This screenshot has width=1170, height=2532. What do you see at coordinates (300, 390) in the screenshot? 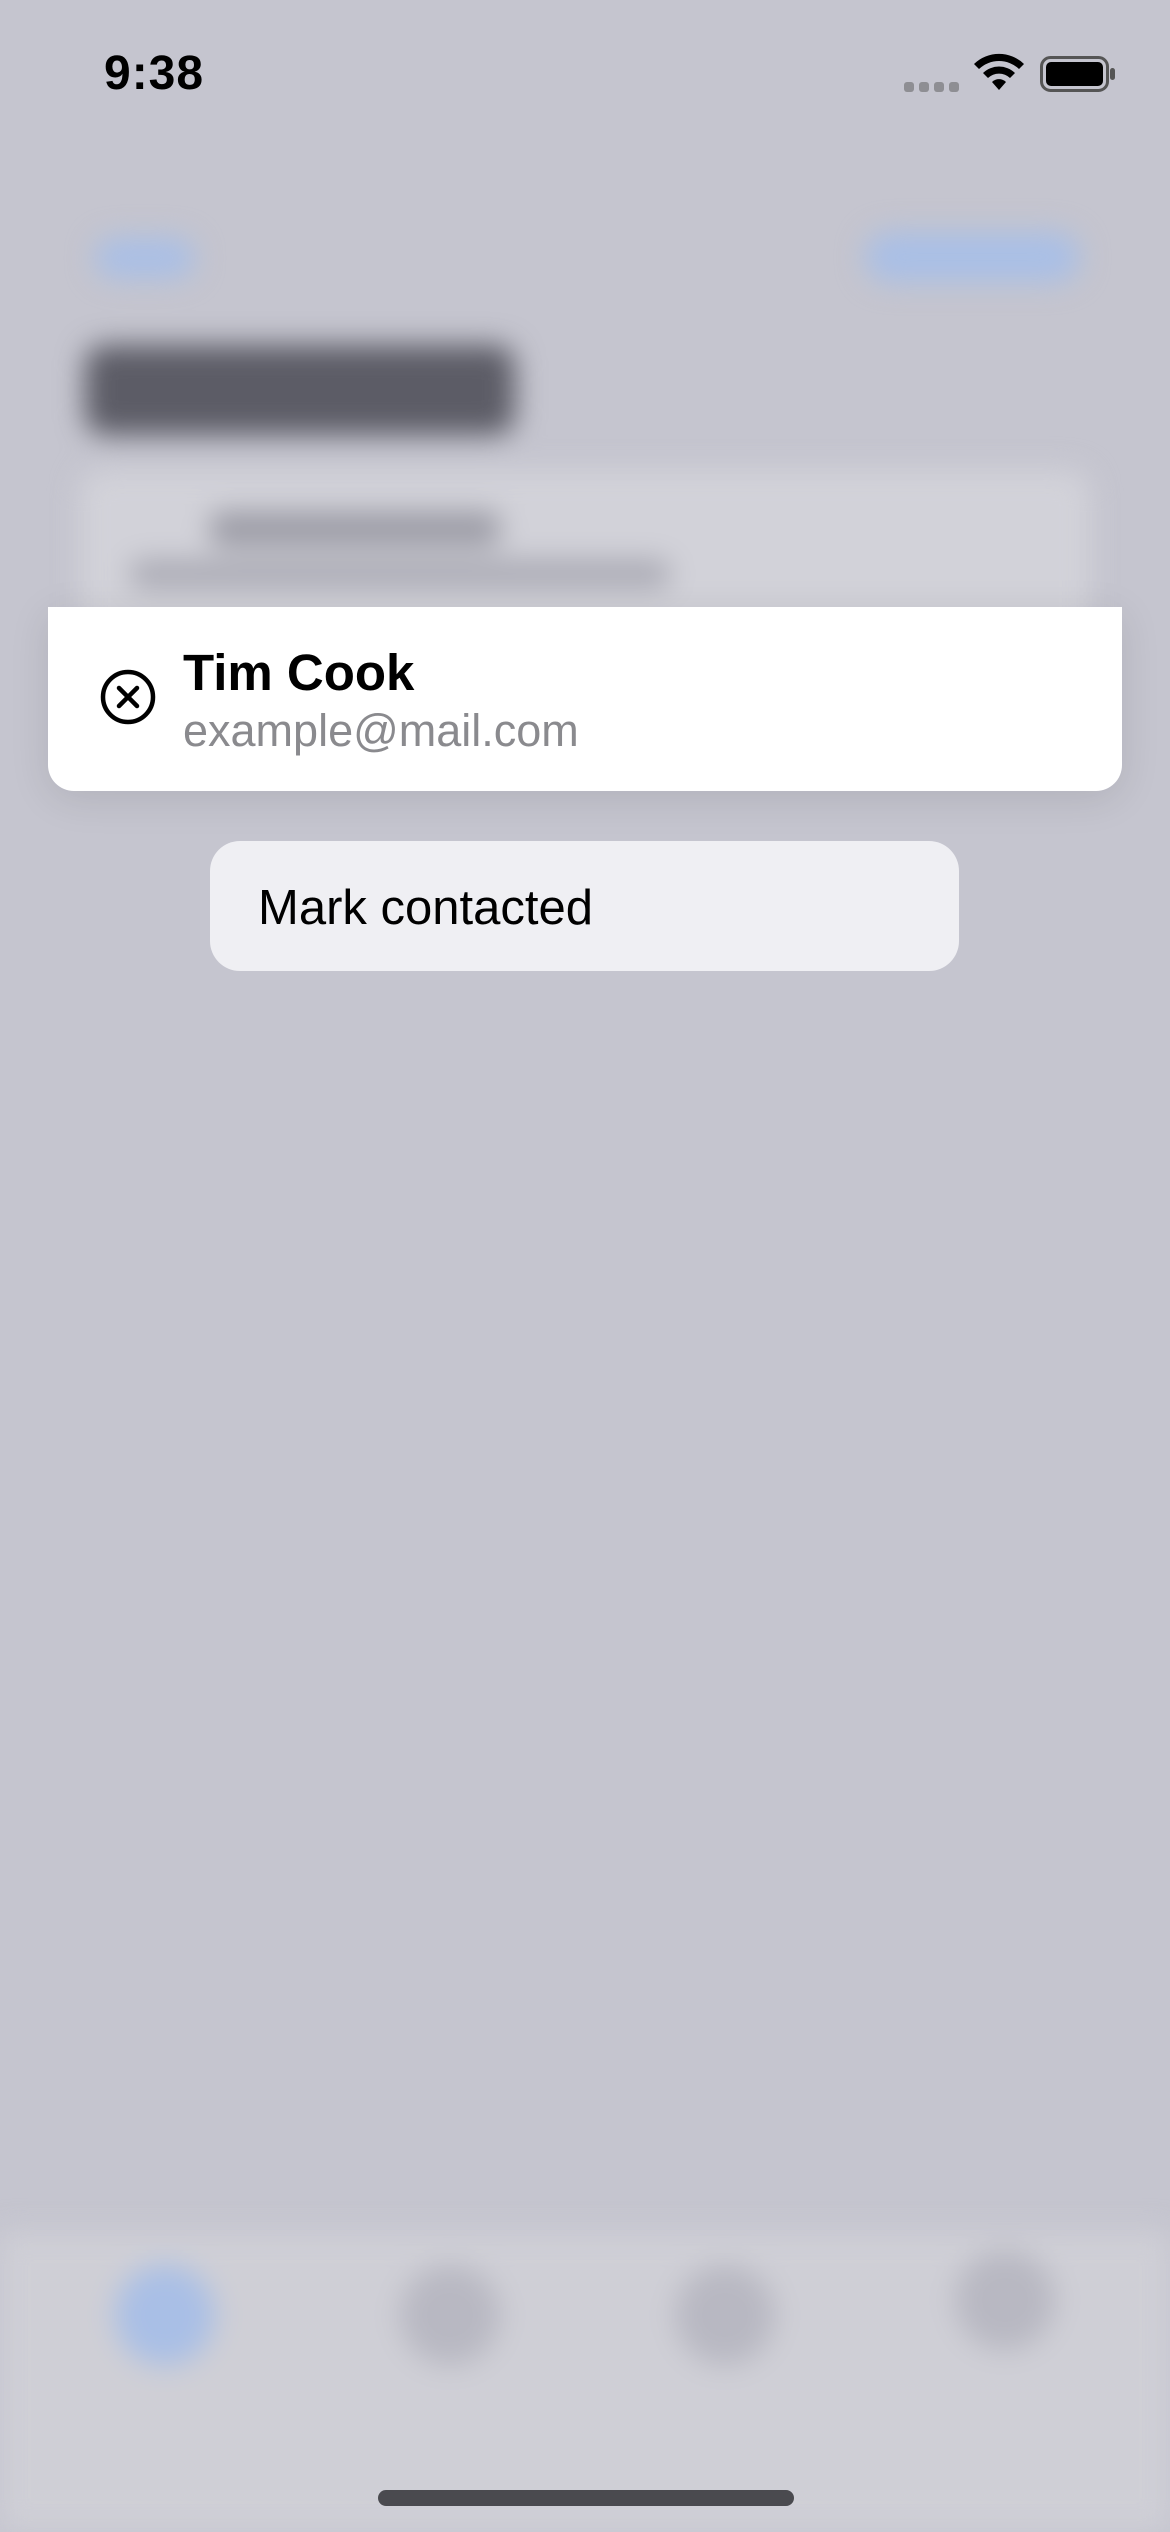
I see `blurred-large-title` at bounding box center [300, 390].